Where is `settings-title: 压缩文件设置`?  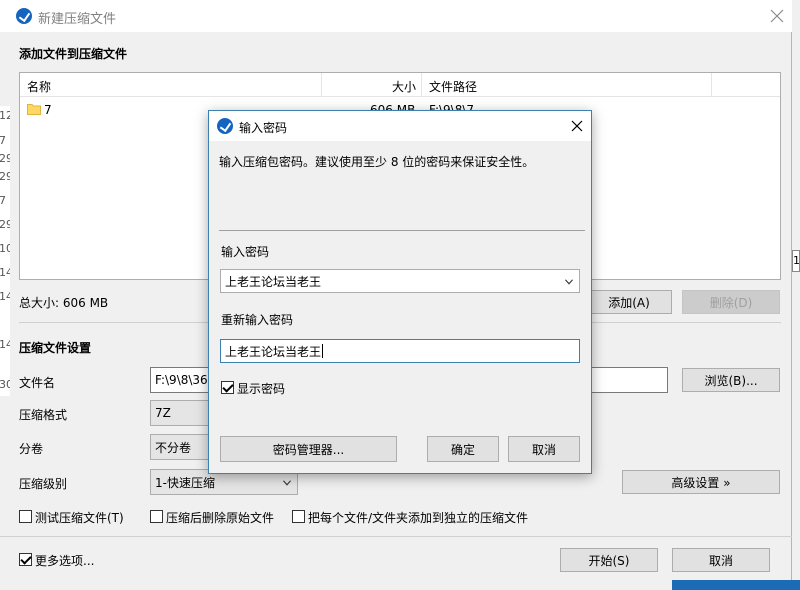 settings-title: 压缩文件设置 is located at coordinates (55, 348).